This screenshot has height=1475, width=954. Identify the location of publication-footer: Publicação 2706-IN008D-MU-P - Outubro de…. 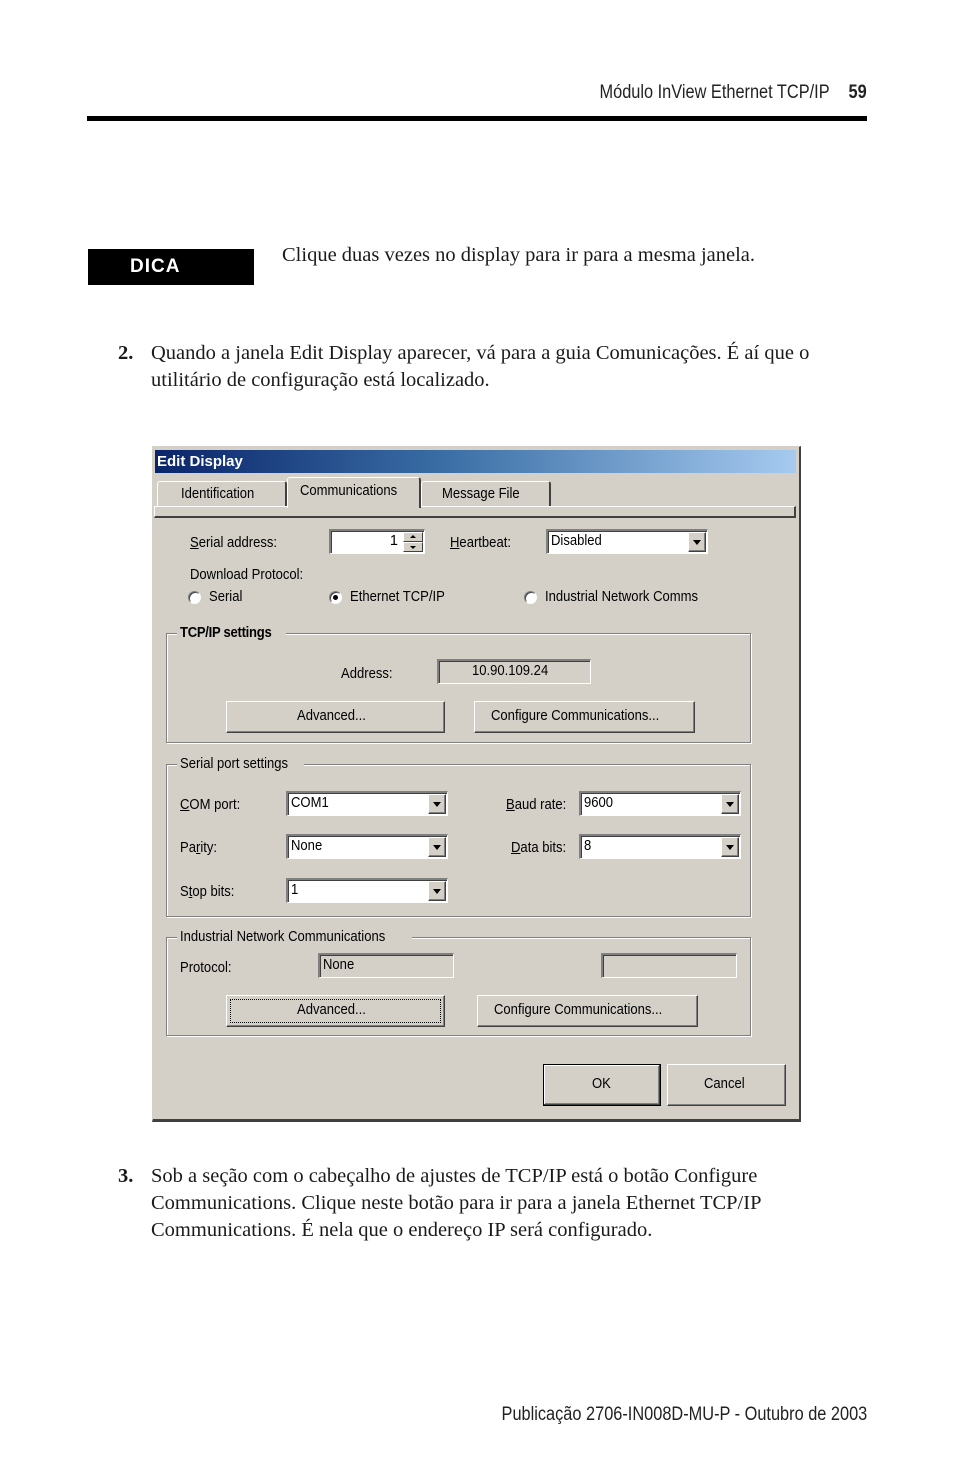
(684, 1414).